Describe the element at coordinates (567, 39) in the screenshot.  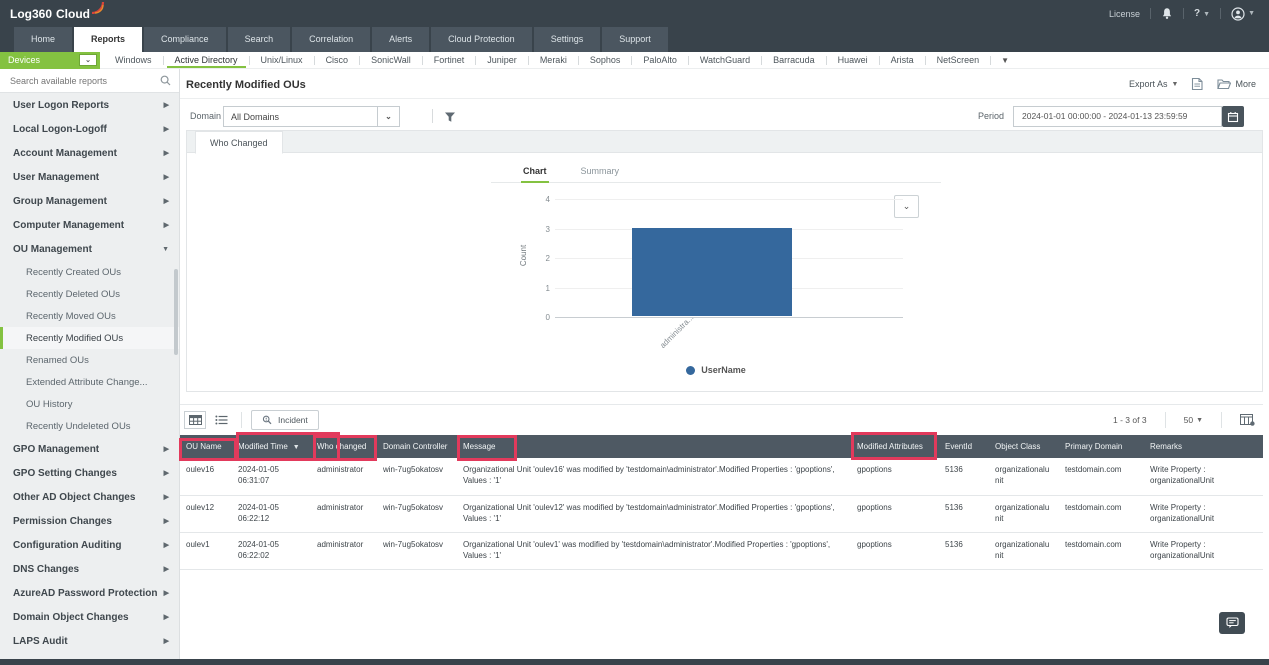
I see `nav-tab-settings: Settings` at that location.